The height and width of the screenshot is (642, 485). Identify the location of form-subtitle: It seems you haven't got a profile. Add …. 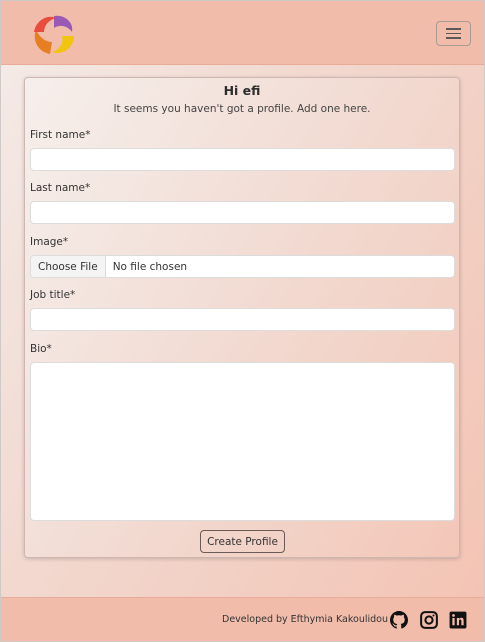
(242, 109).